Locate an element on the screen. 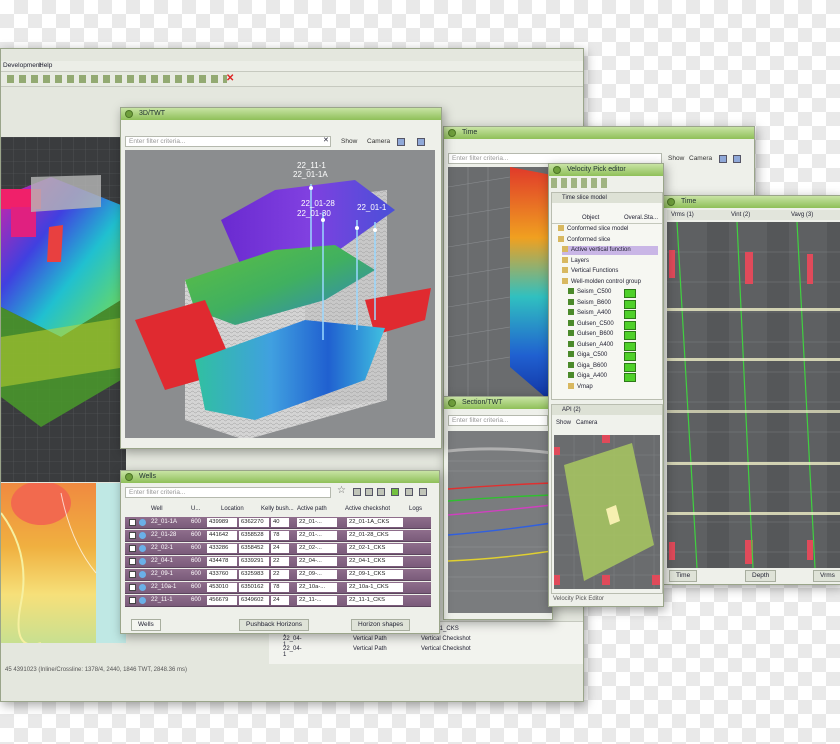 This screenshot has width=840, height=744. star-icon: ☆ is located at coordinates (341, 490).